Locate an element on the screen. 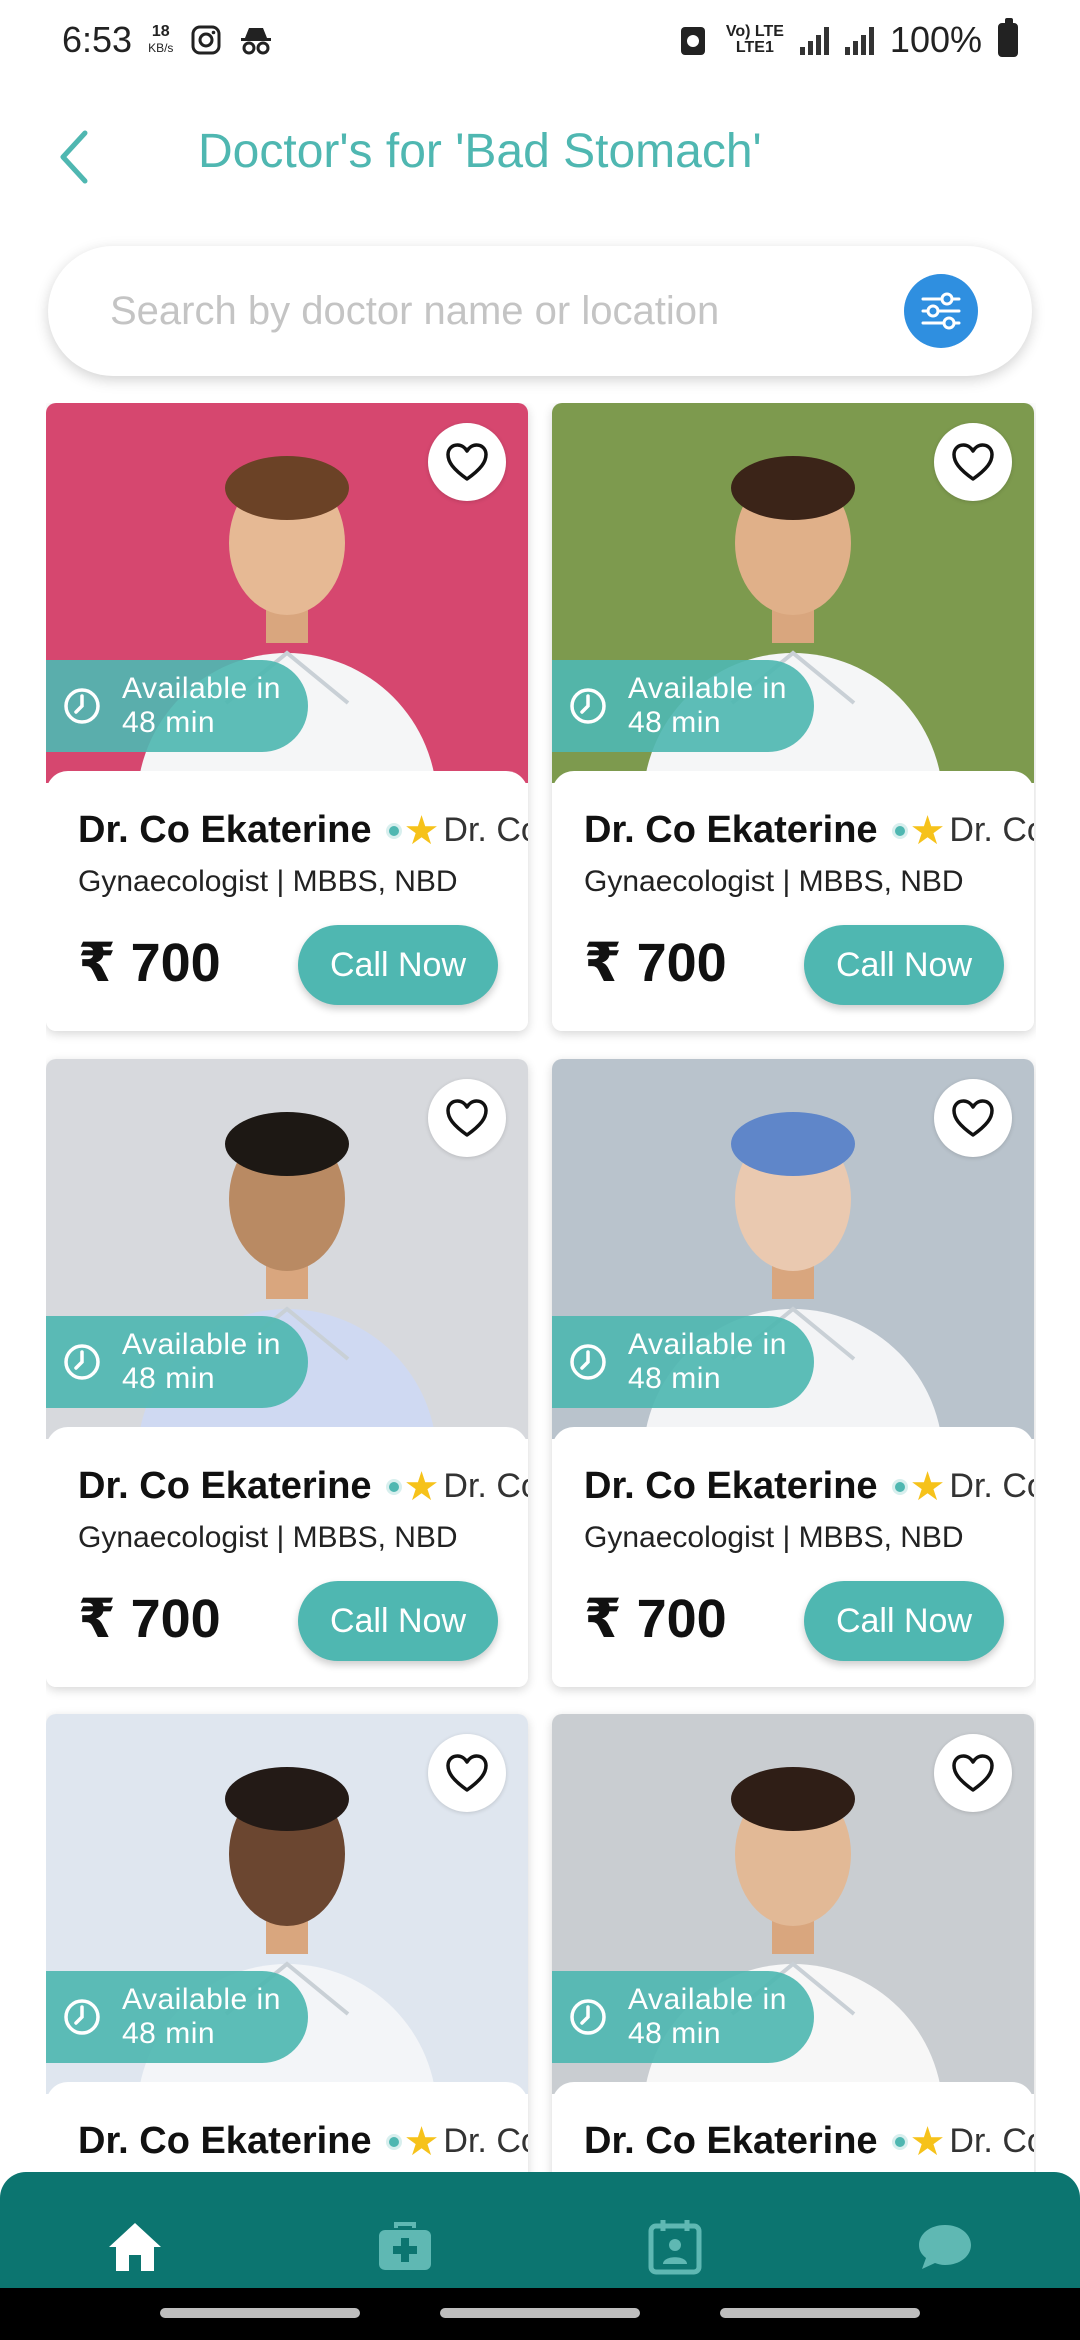 This screenshot has width=1080, height=2340. search-bar is located at coordinates (540, 311).